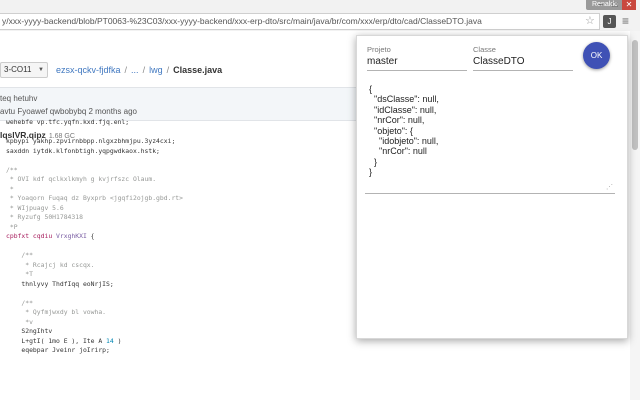  What do you see at coordinates (397, 120) in the screenshot?
I see `json-line: "nrCor": null,` at bounding box center [397, 120].